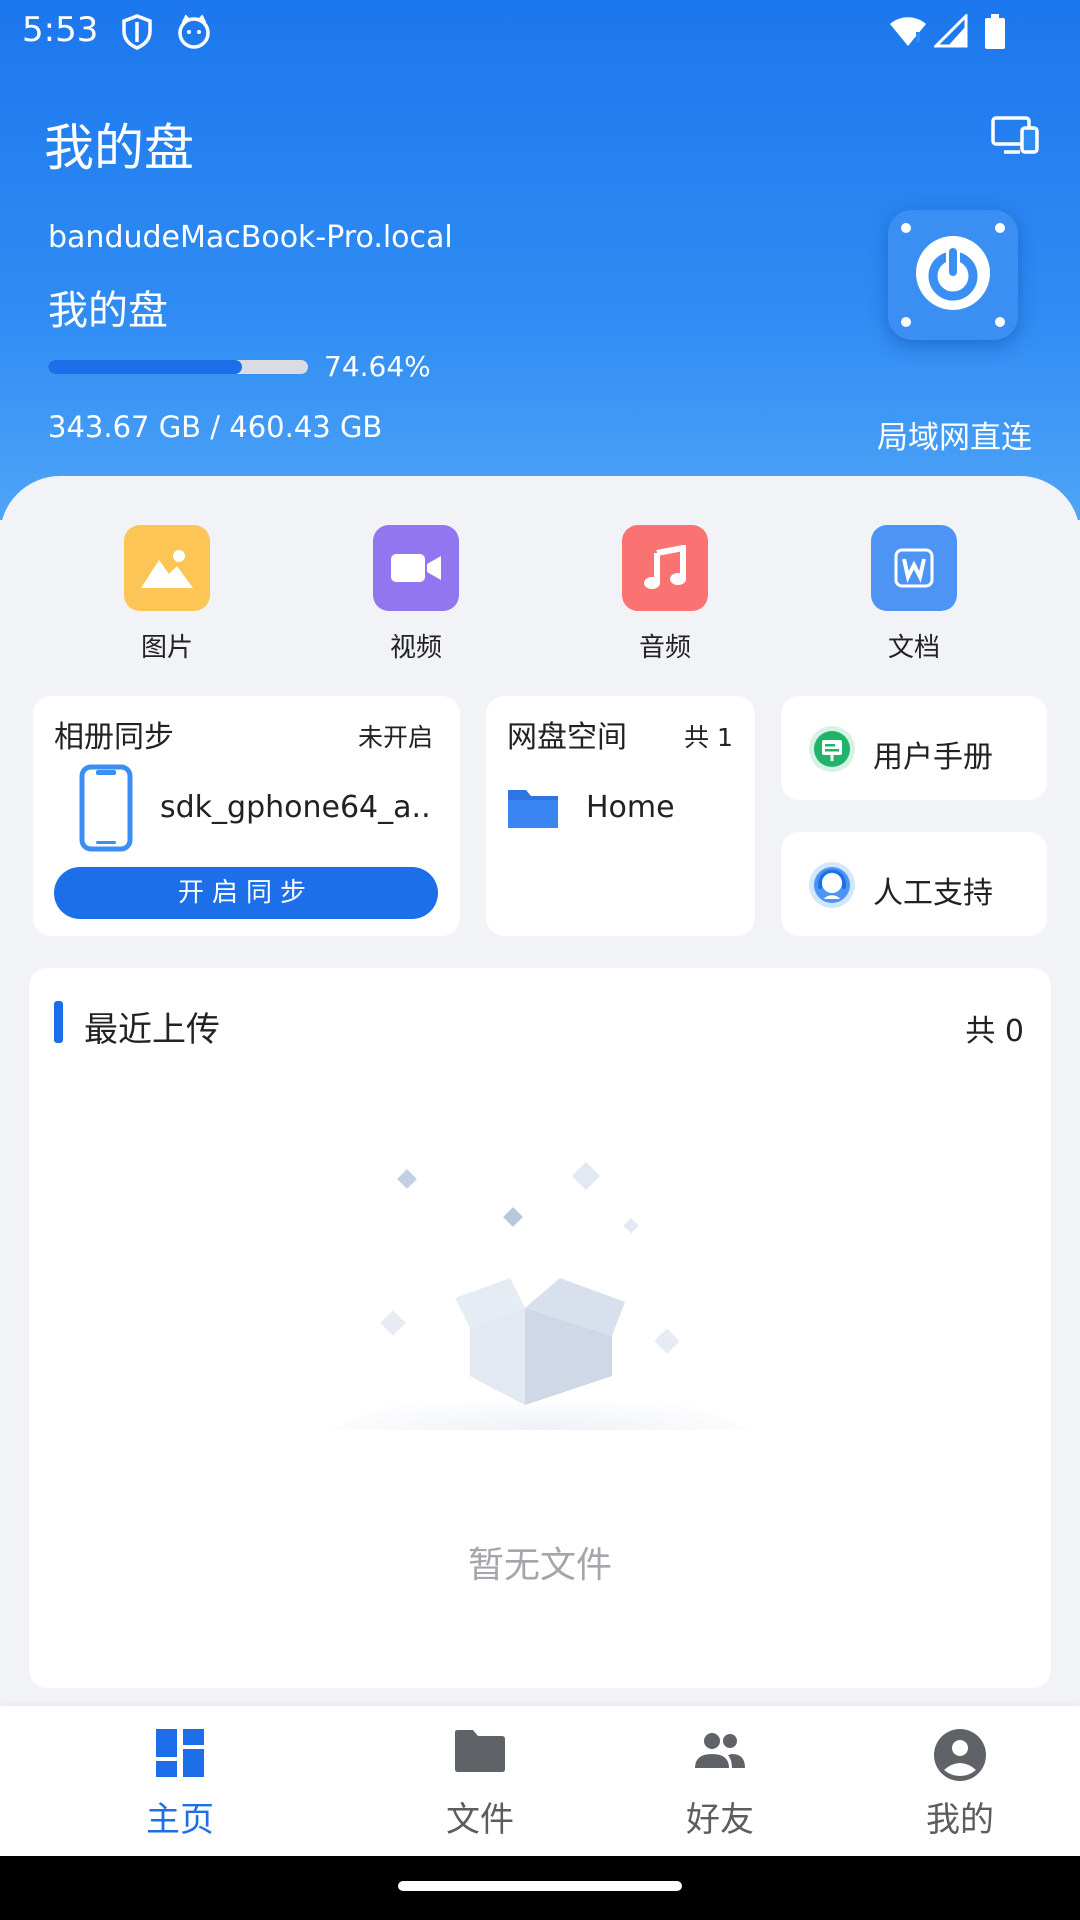  What do you see at coordinates (108, 311) in the screenshot?
I see `disk-name: 我的盘` at bounding box center [108, 311].